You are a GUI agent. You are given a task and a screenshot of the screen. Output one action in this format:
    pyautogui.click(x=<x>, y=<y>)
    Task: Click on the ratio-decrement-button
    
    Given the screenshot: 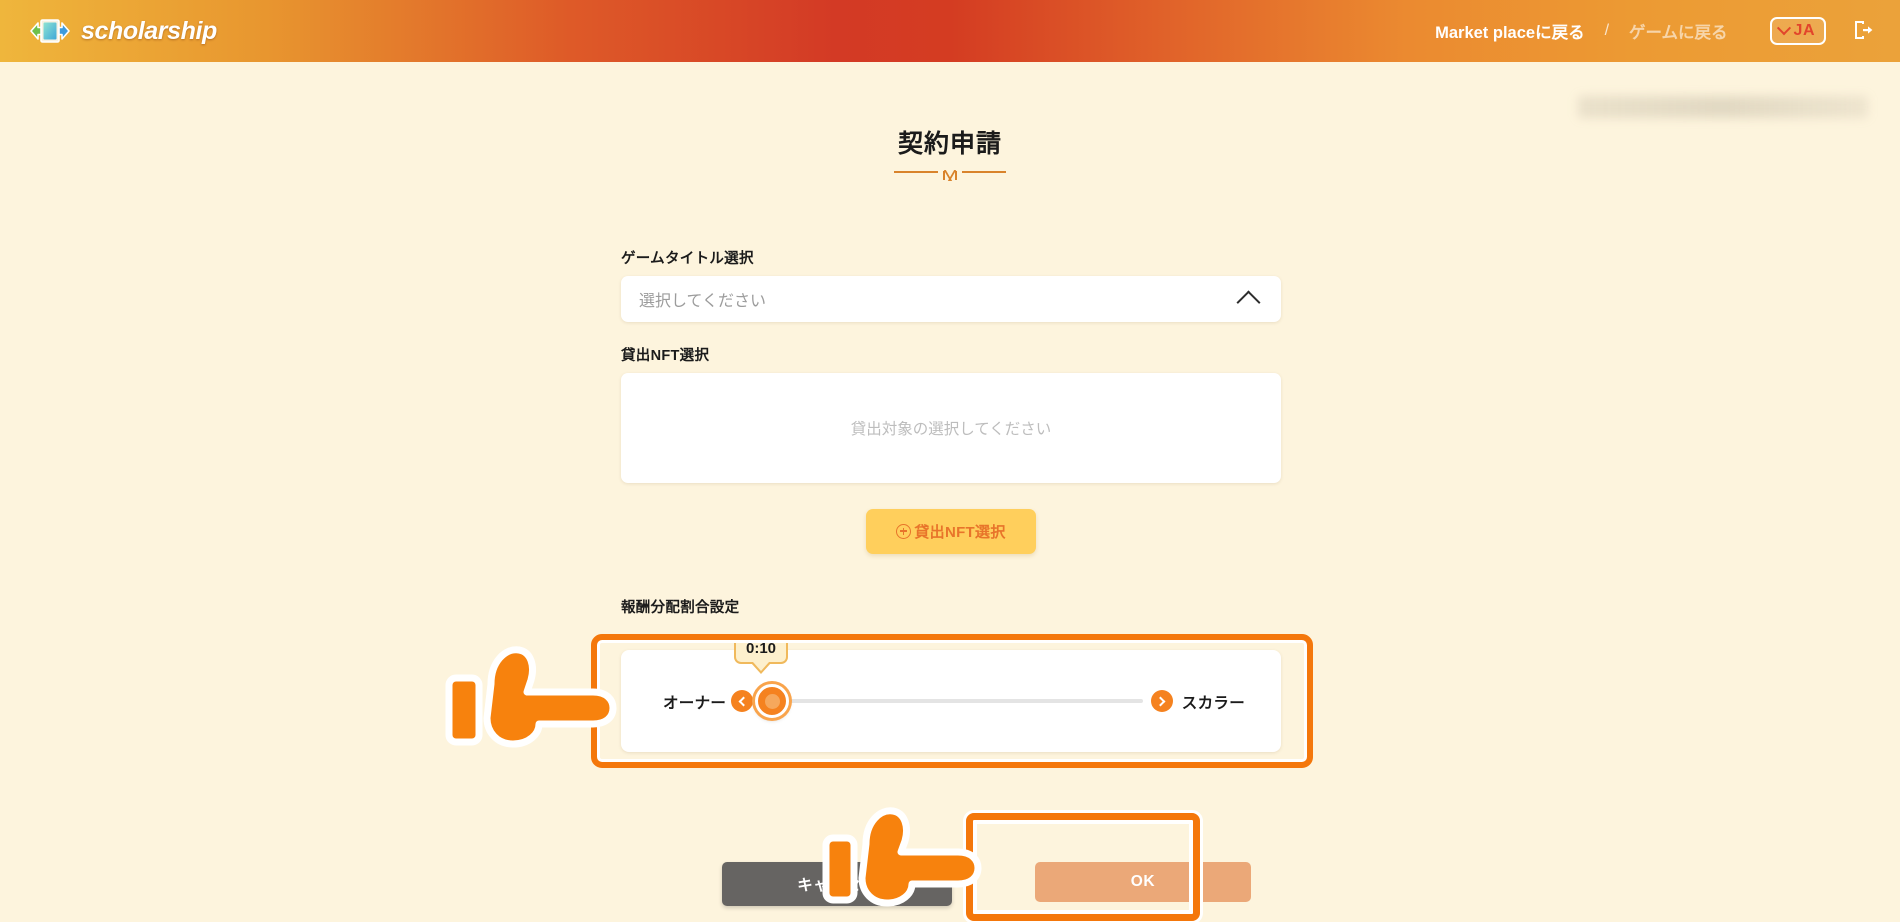 What is the action you would take?
    pyautogui.click(x=742, y=701)
    